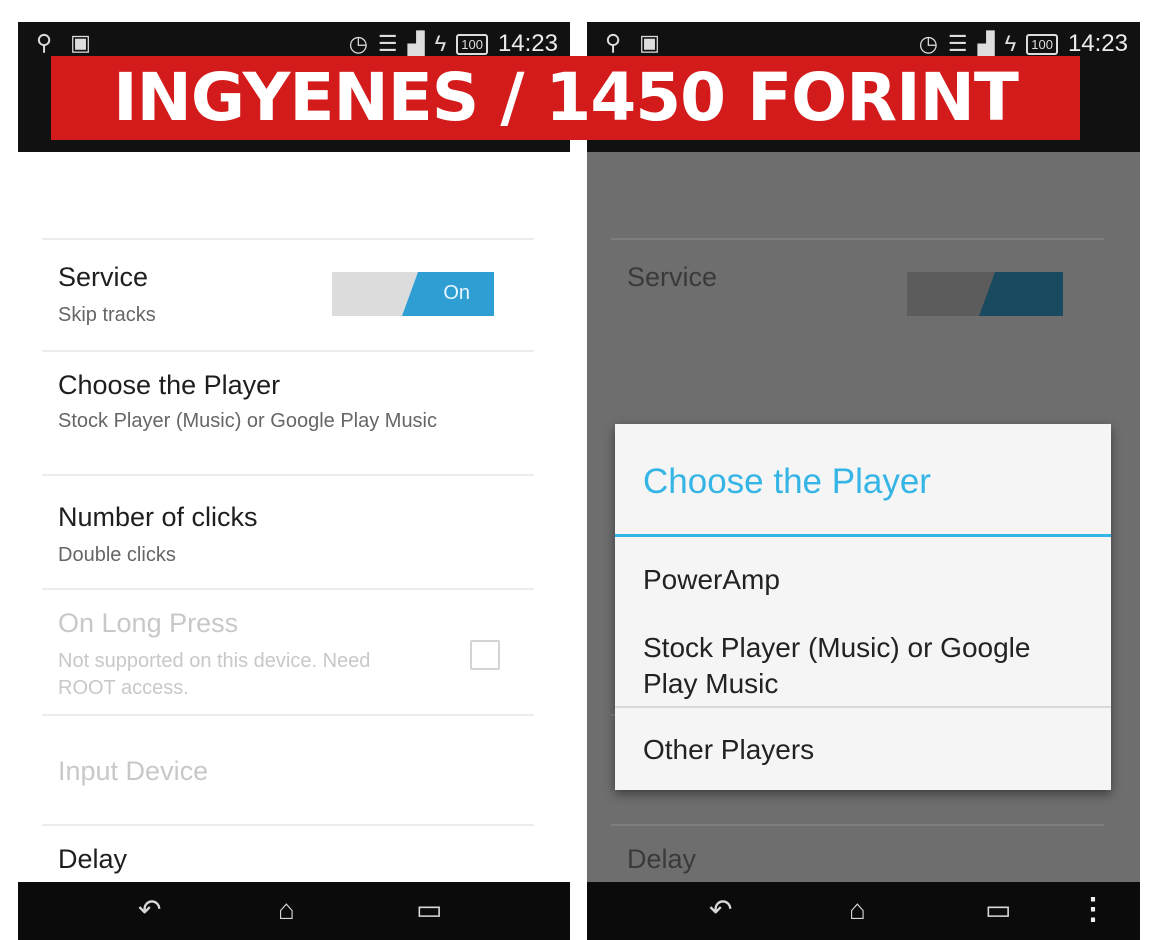 The image size is (1152, 940). Describe the element at coordinates (787, 481) in the screenshot. I see `dialog-title: Choose the Player` at that location.